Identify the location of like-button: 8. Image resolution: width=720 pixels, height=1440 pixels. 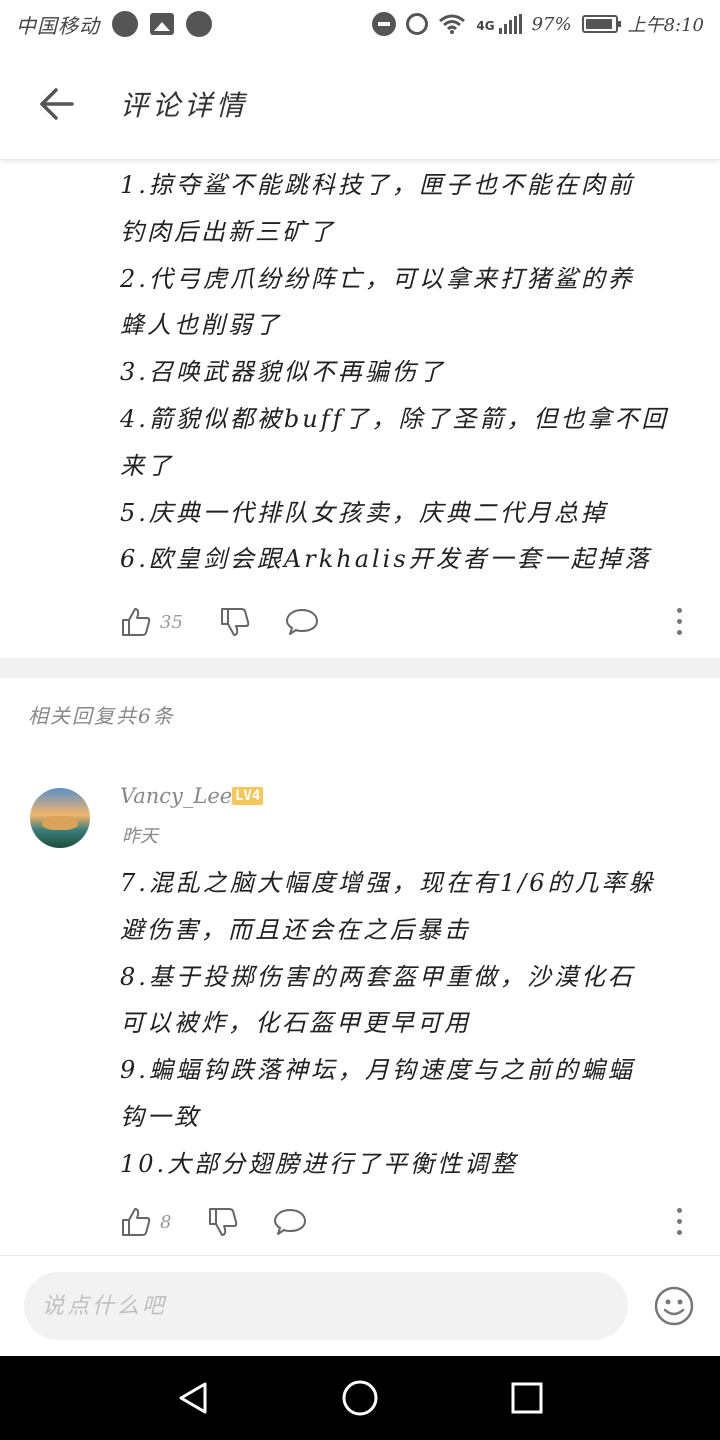
(145, 1222).